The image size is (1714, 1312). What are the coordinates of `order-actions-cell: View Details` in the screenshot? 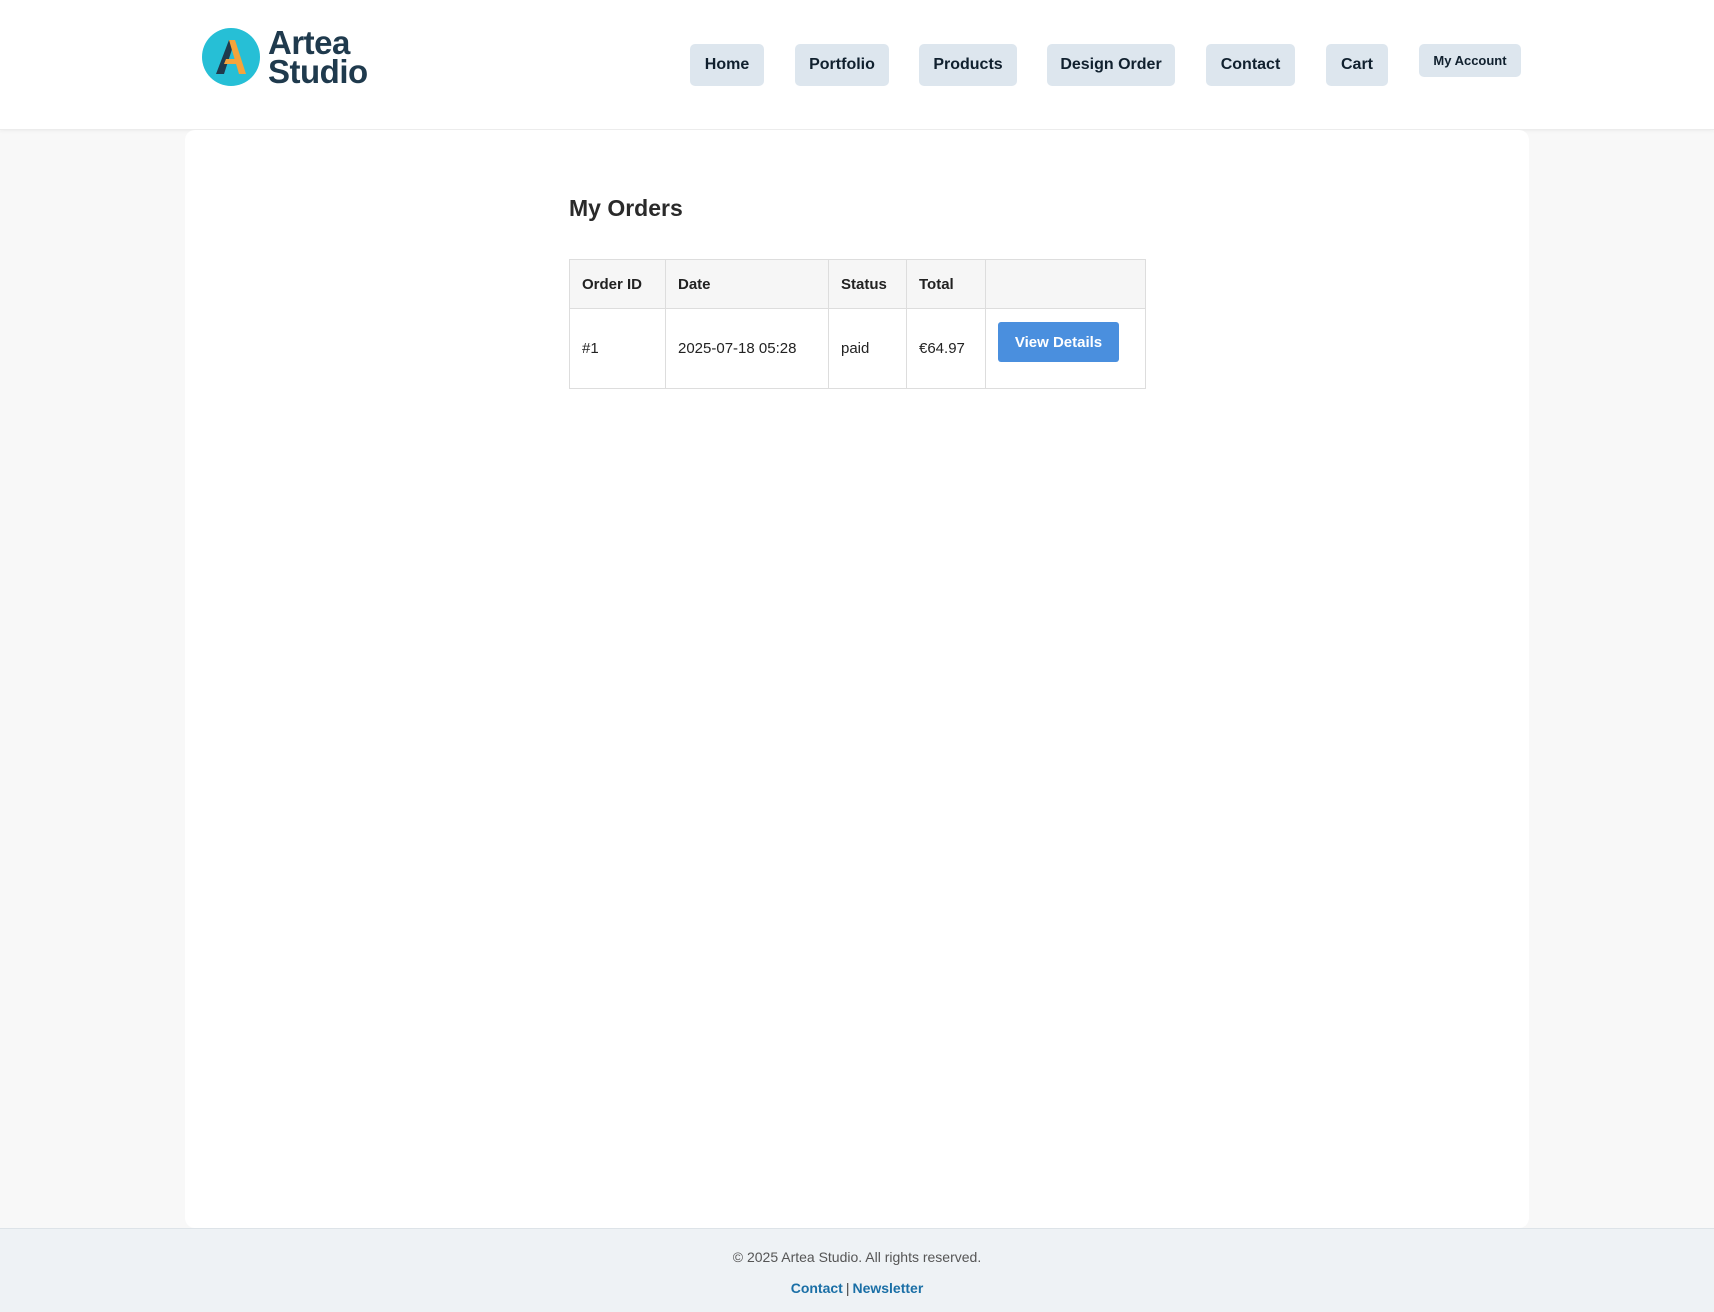 It's located at (1065, 348).